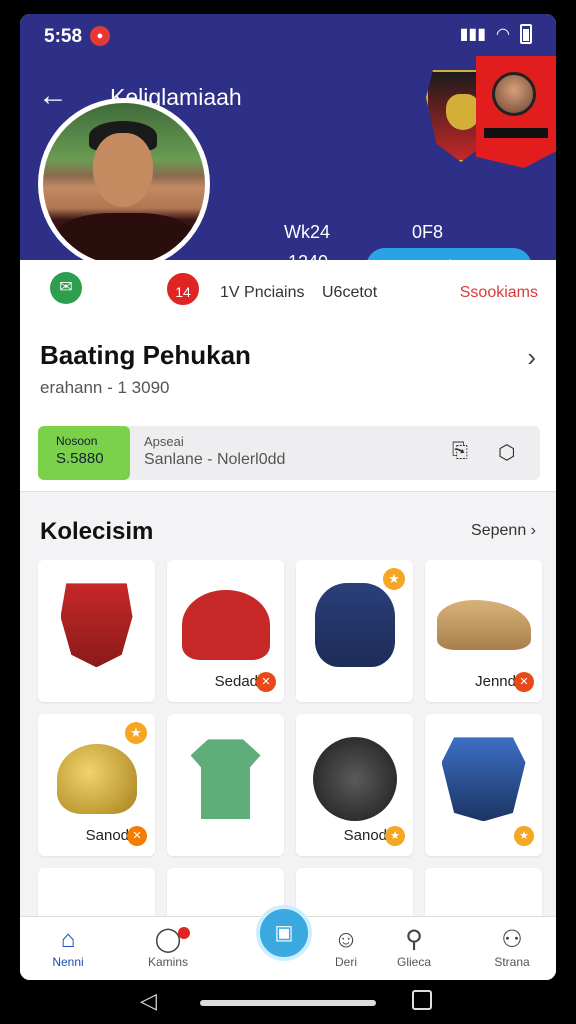  Describe the element at coordinates (514, 94) in the screenshot. I see `player-avatar-mini` at that location.